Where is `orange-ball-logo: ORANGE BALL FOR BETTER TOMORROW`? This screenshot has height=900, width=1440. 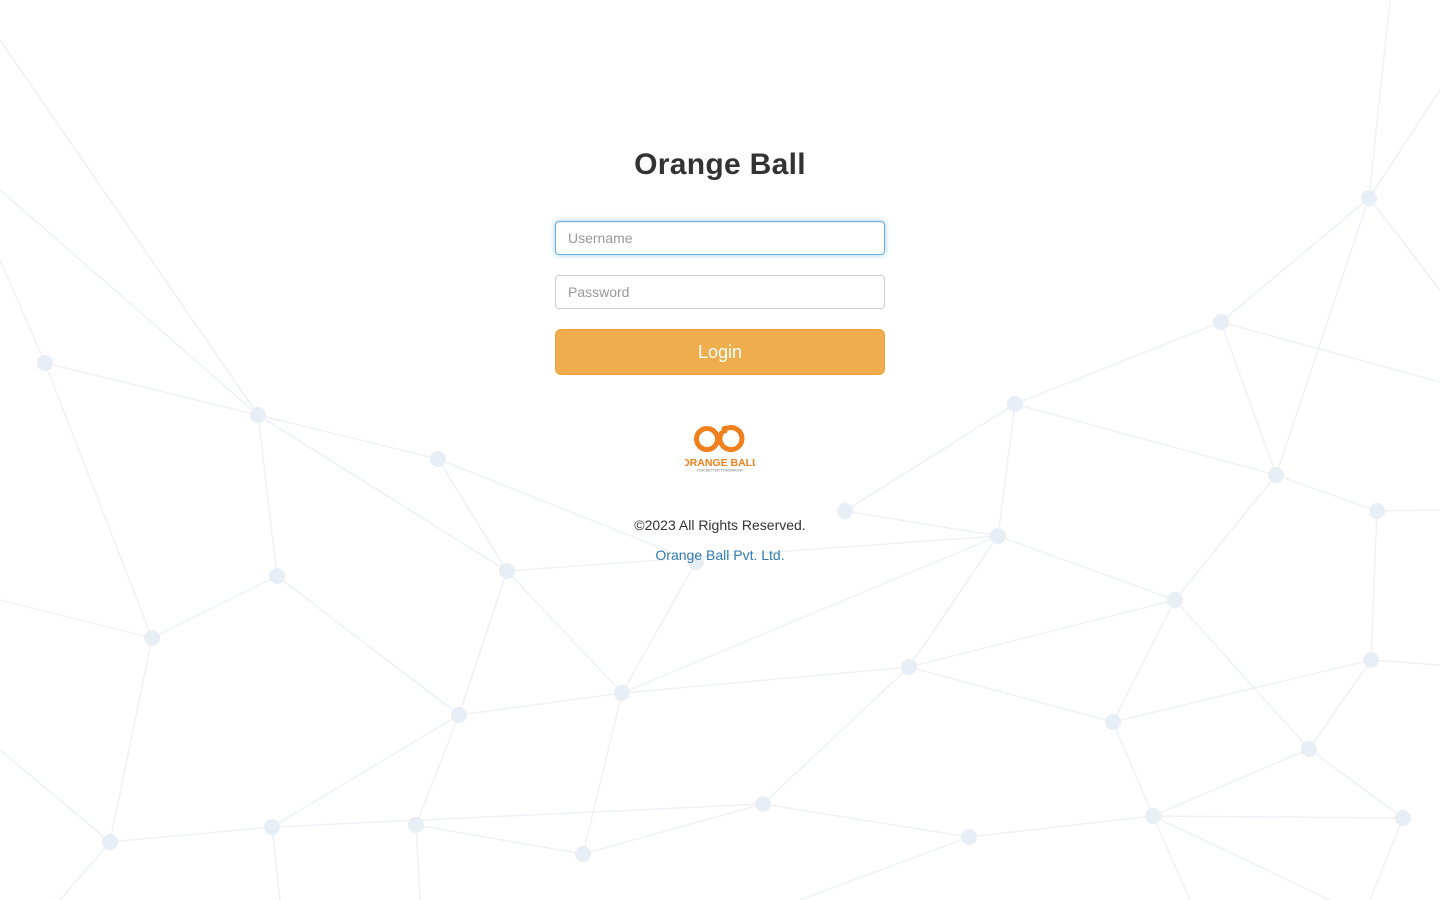
orange-ball-logo: ORANGE BALL FOR BETTER TOMORROW is located at coordinates (720, 449).